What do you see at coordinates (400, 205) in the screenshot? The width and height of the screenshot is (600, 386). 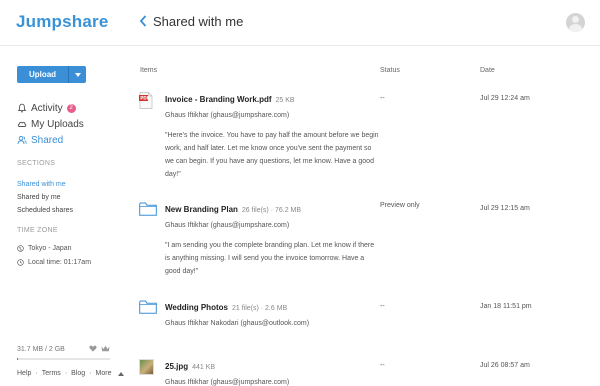 I see `item-status: Preview only` at bounding box center [400, 205].